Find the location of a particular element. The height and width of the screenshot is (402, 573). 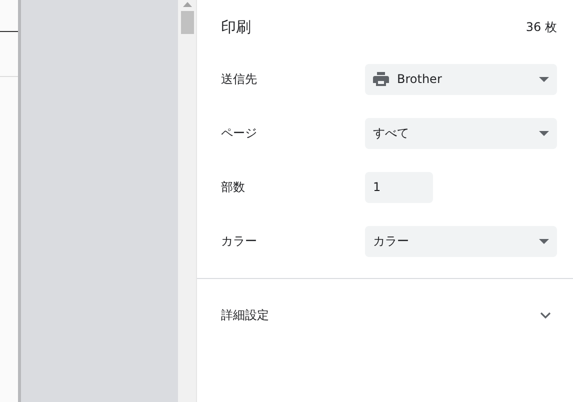

setting-label: 部数 is located at coordinates (233, 187).